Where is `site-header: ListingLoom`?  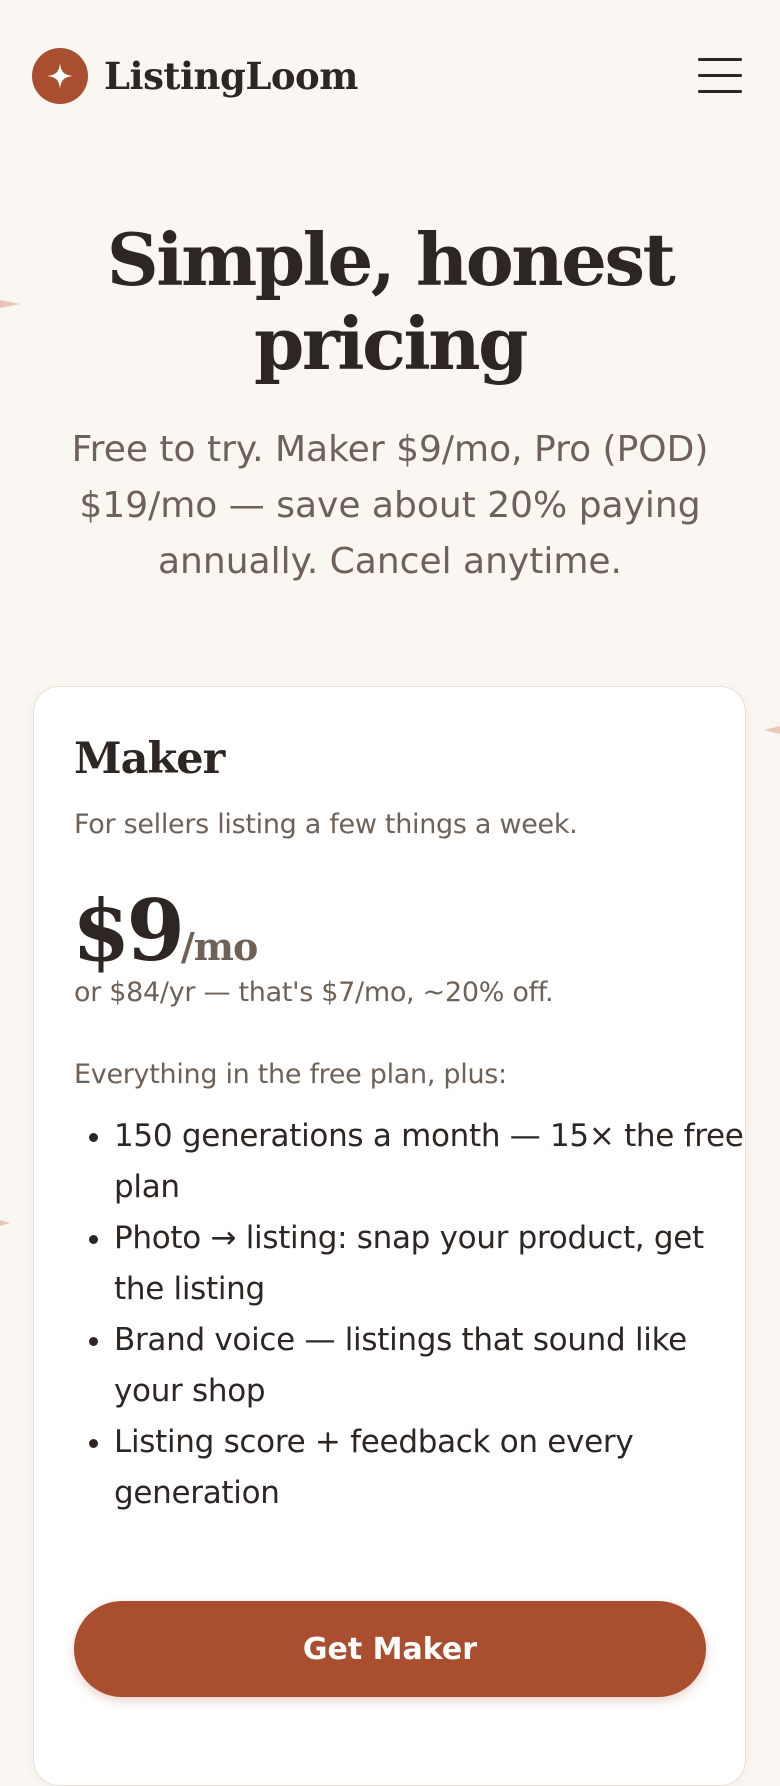
site-header: ListingLoom is located at coordinates (390, 75).